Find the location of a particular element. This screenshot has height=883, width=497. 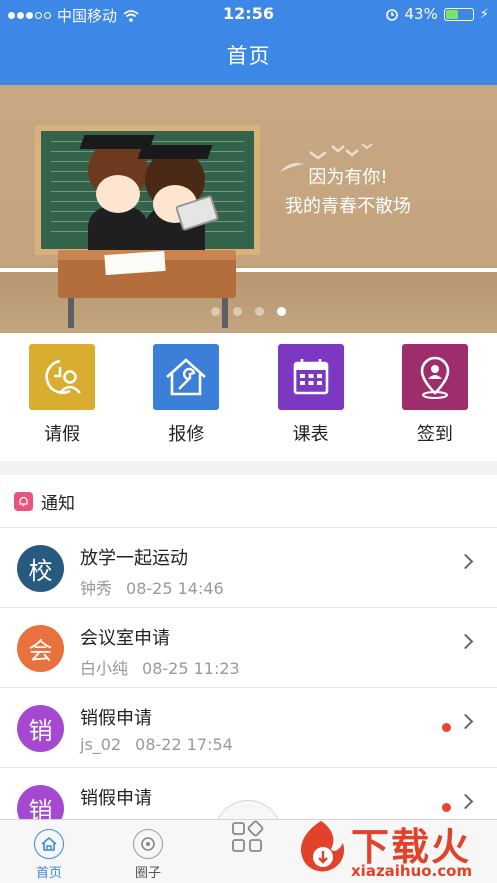

quick-leave-button: 请假 is located at coordinates (62, 397).